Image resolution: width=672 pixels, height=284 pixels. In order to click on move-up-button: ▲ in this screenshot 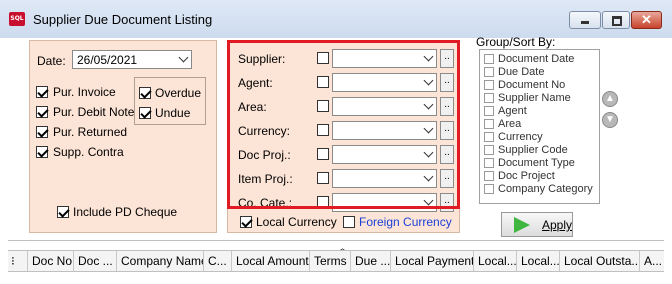, I will do `click(610, 99)`.